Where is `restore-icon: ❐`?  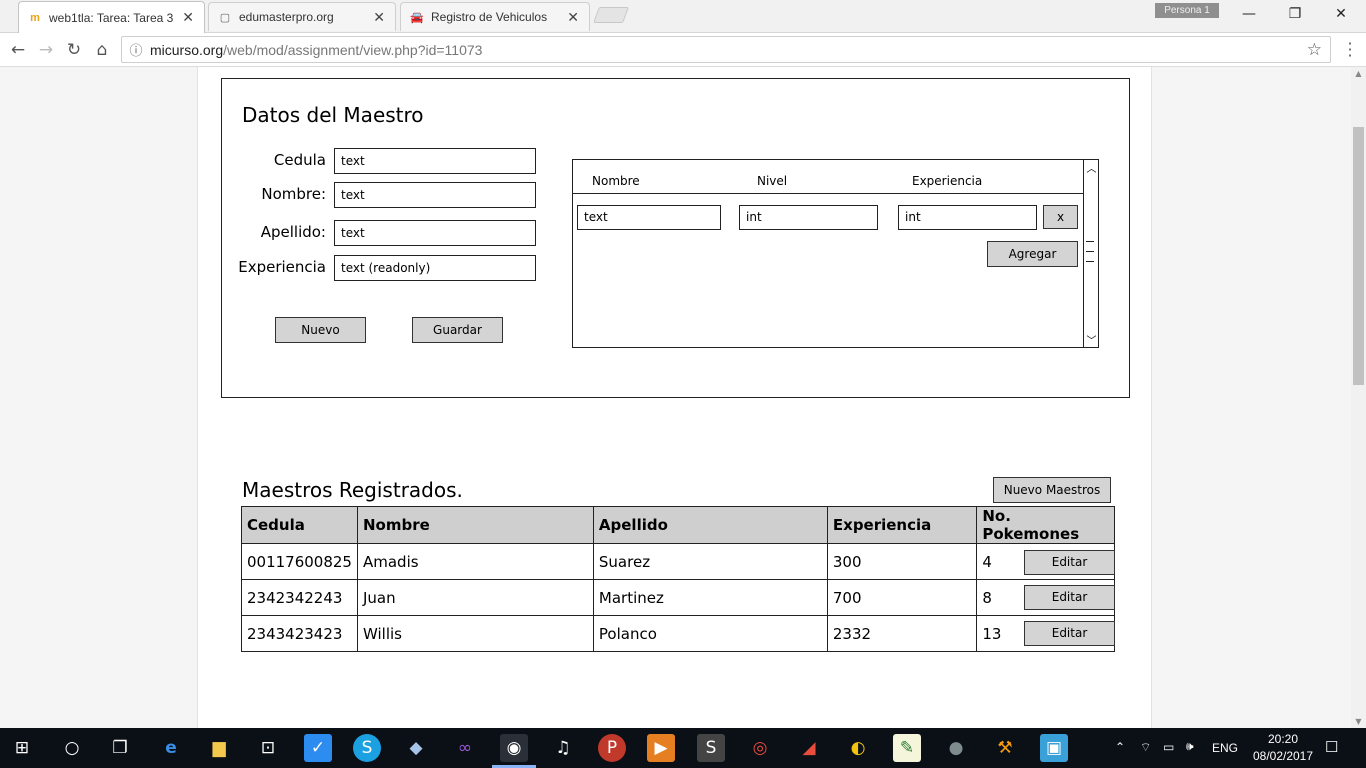 restore-icon: ❐ is located at coordinates (1295, 14).